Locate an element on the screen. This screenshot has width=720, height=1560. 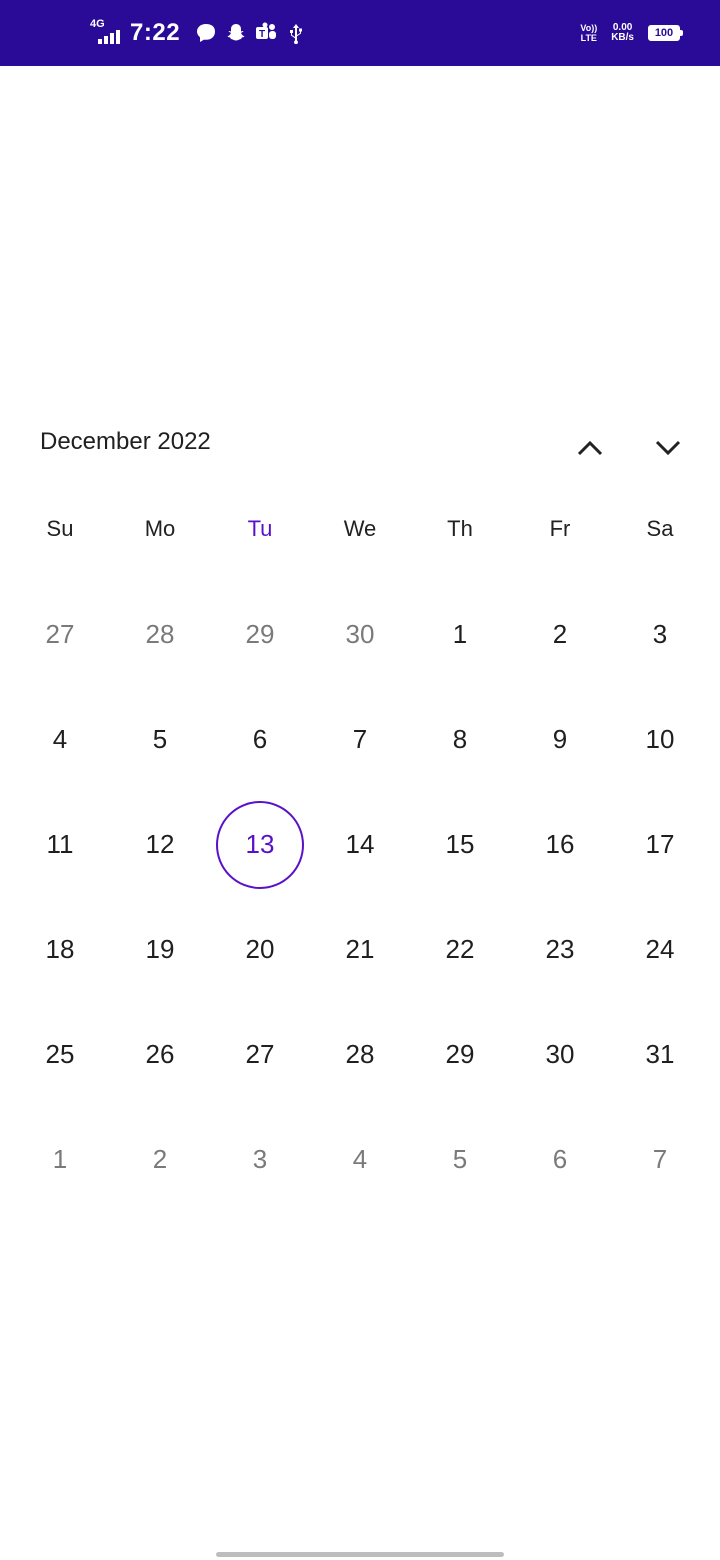
calendar-day: 7 is located at coordinates (360, 739).